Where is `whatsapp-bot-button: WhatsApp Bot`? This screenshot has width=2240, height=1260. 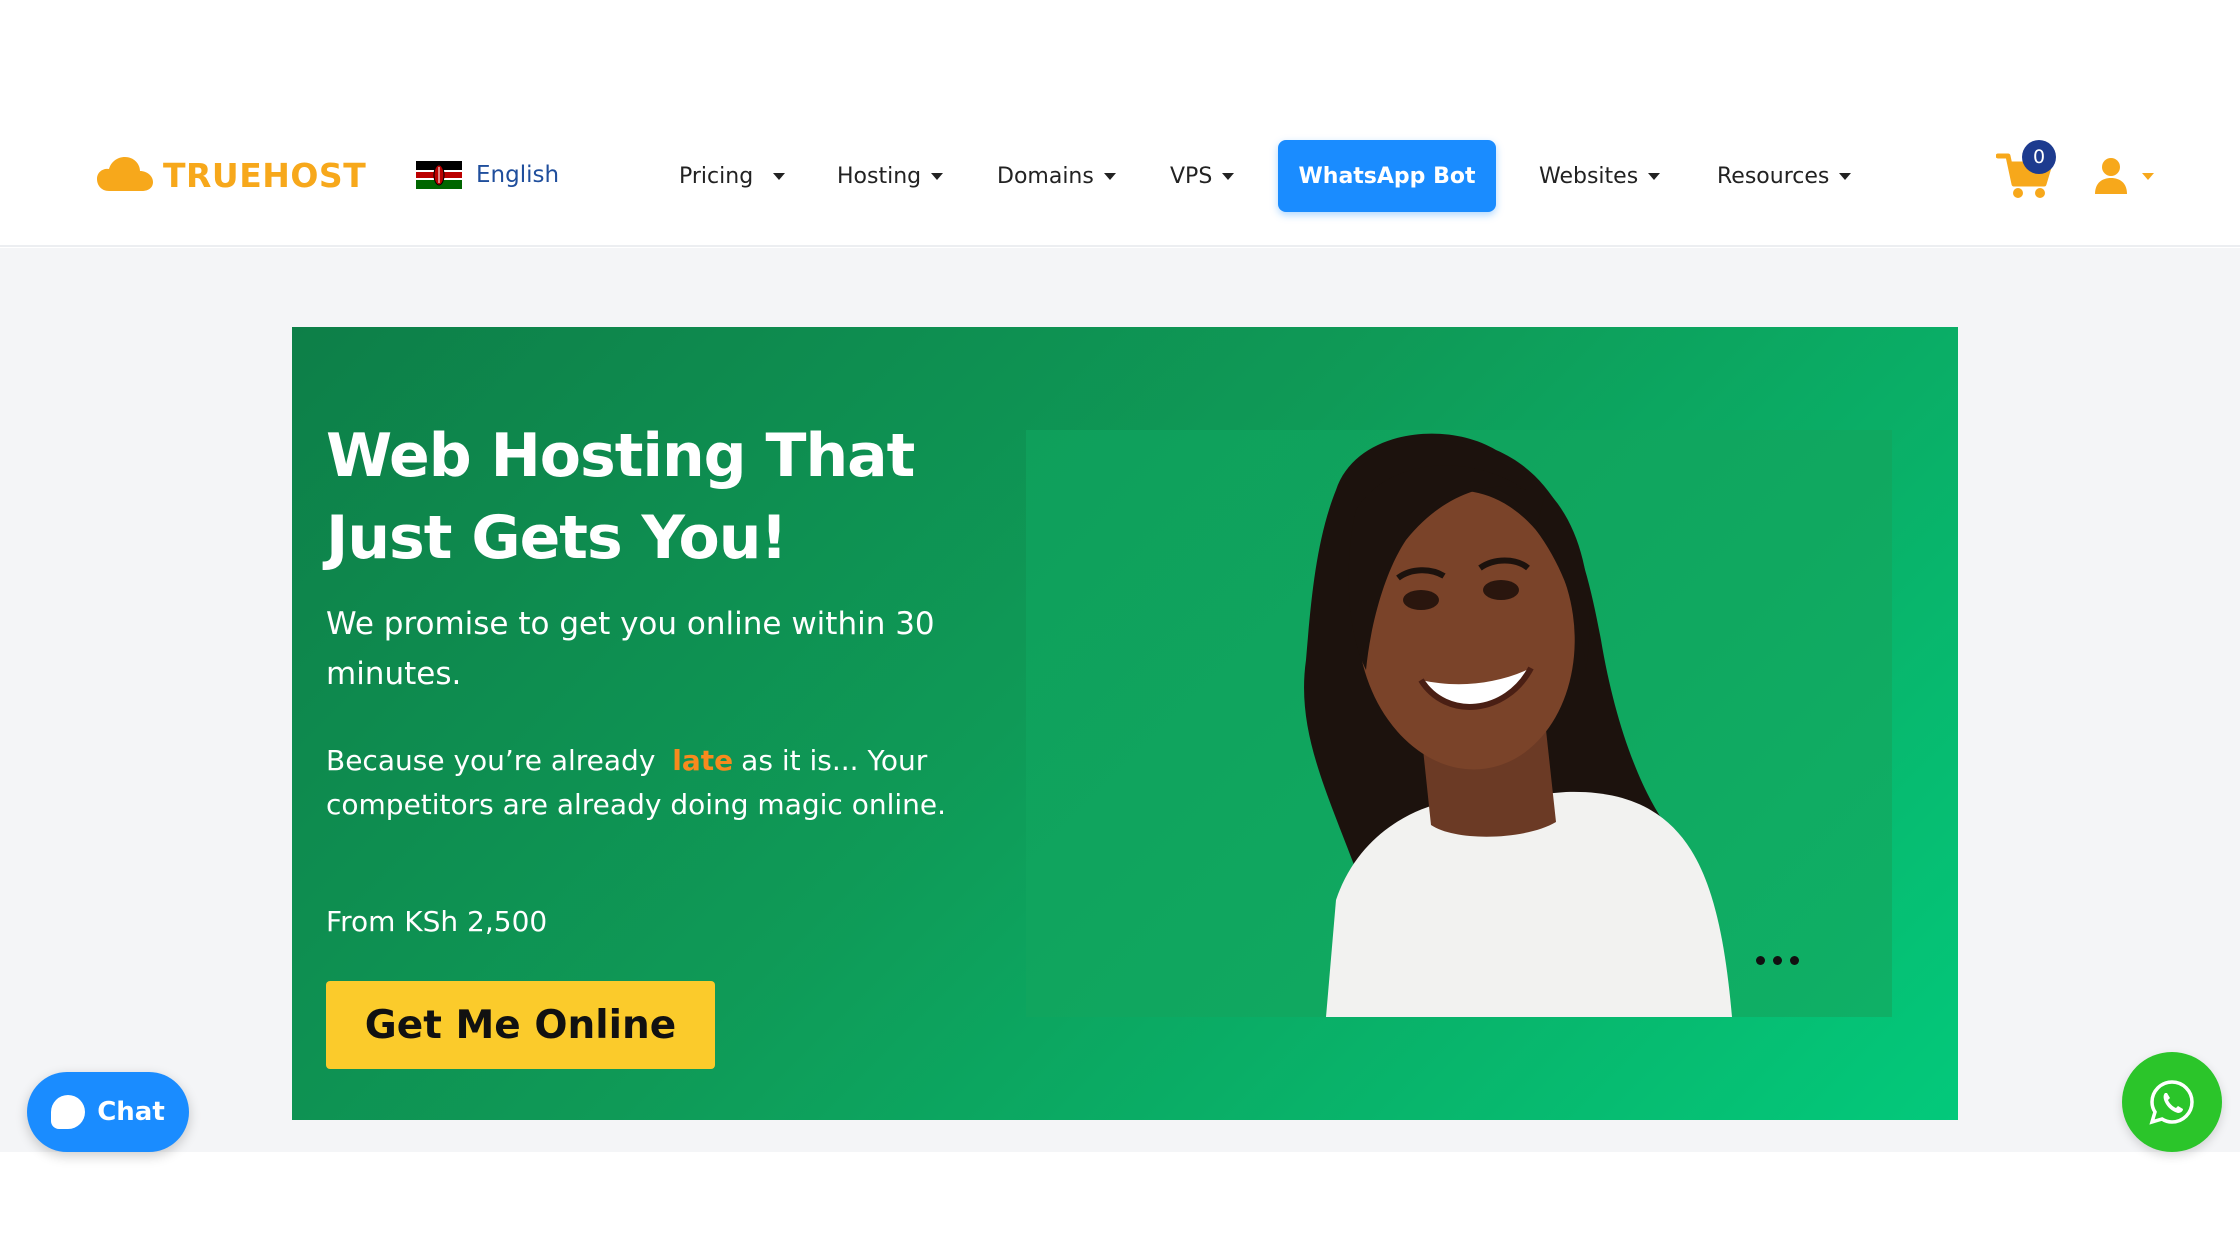 whatsapp-bot-button: WhatsApp Bot is located at coordinates (1387, 176).